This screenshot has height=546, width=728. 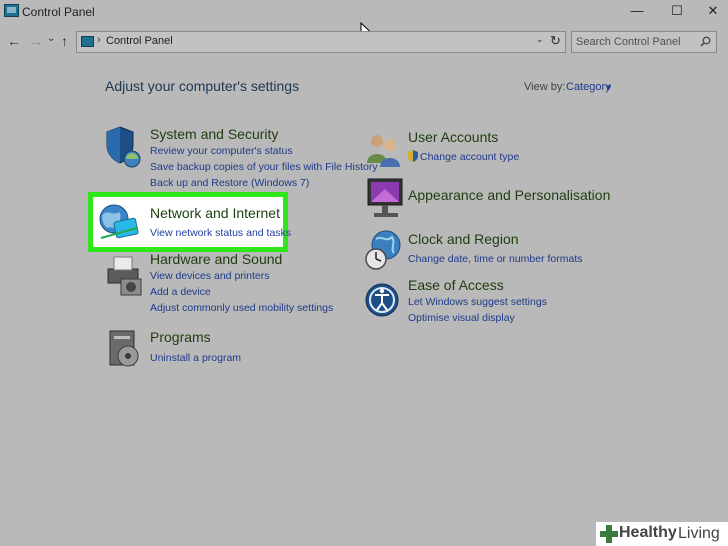 I want to click on view-network-status-link: View network status and tasks, so click(x=220, y=233).